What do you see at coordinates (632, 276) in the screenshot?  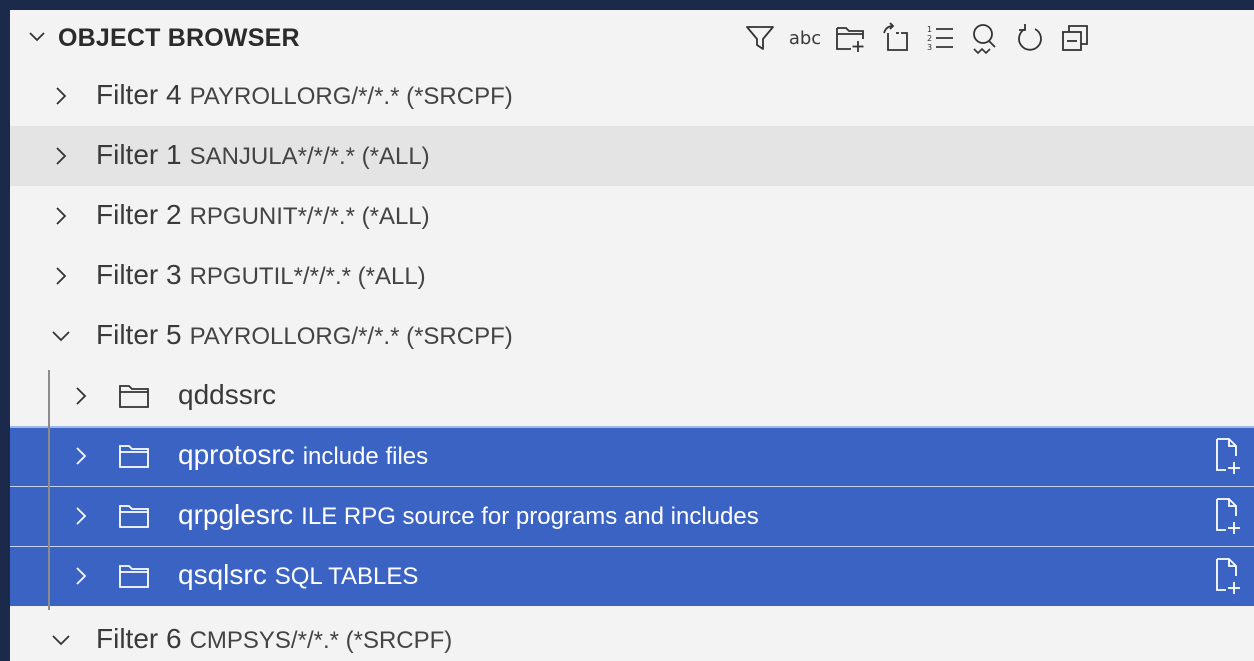 I see `tree-item-filter-3: Filter 3 RPGUTIL*/*/*.* (*ALL)` at bounding box center [632, 276].